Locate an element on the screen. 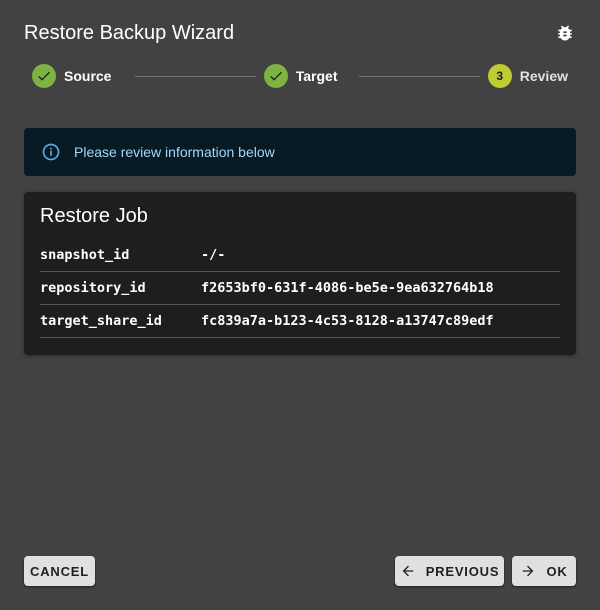  arrow-left-icon is located at coordinates (408, 571).